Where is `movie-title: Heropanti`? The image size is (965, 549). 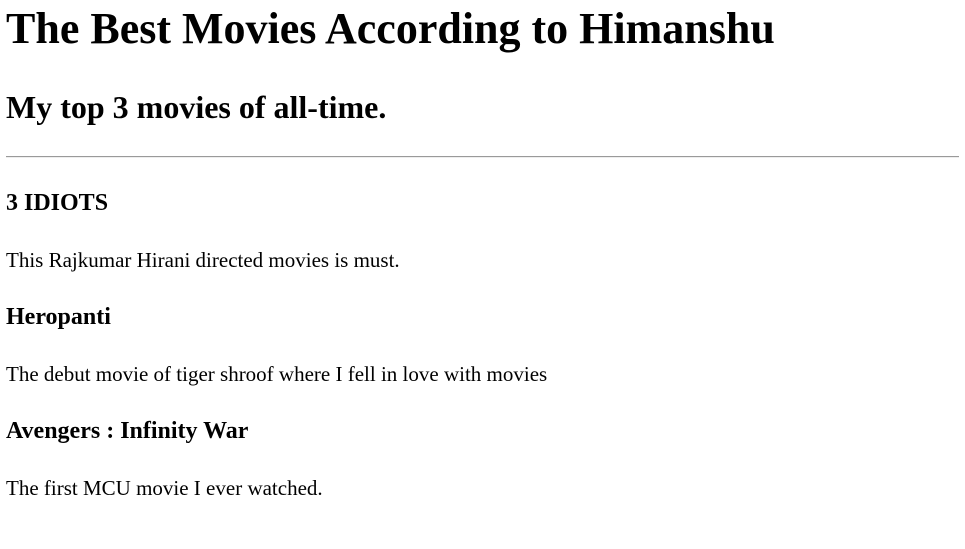
movie-title: Heropanti is located at coordinates (58, 317).